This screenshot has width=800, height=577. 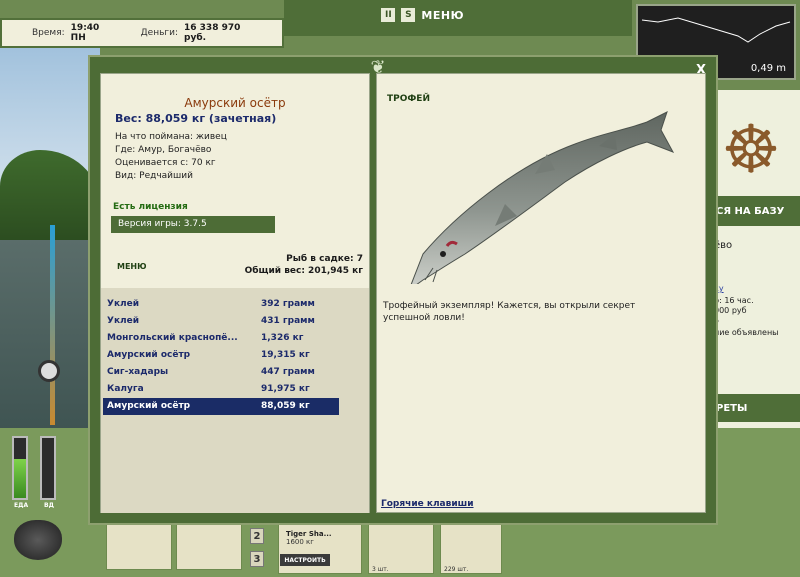 I want to click on catch-location: Где: Амур, Богачёво, so click(x=163, y=150).